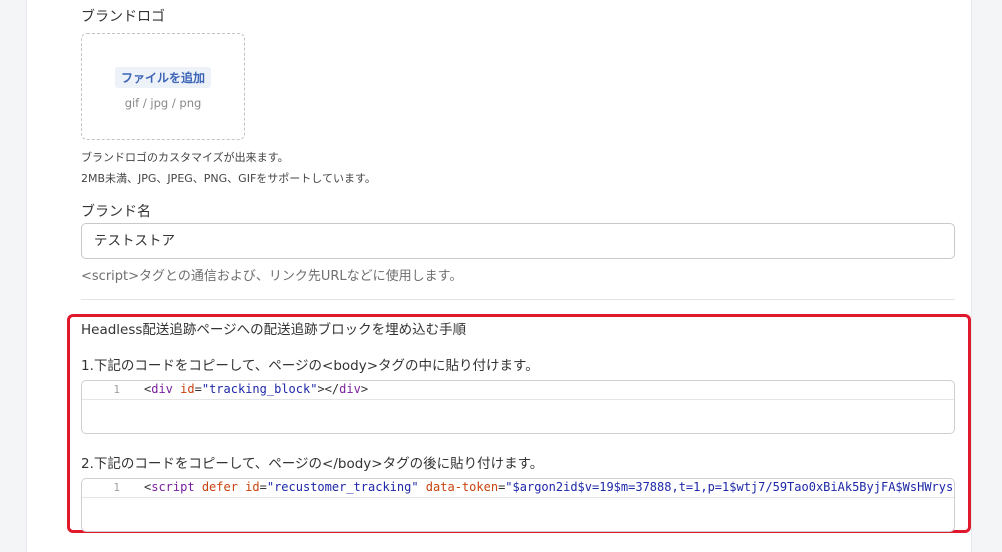  What do you see at coordinates (116, 212) in the screenshot?
I see `brand-name-label: ブランド名` at bounding box center [116, 212].